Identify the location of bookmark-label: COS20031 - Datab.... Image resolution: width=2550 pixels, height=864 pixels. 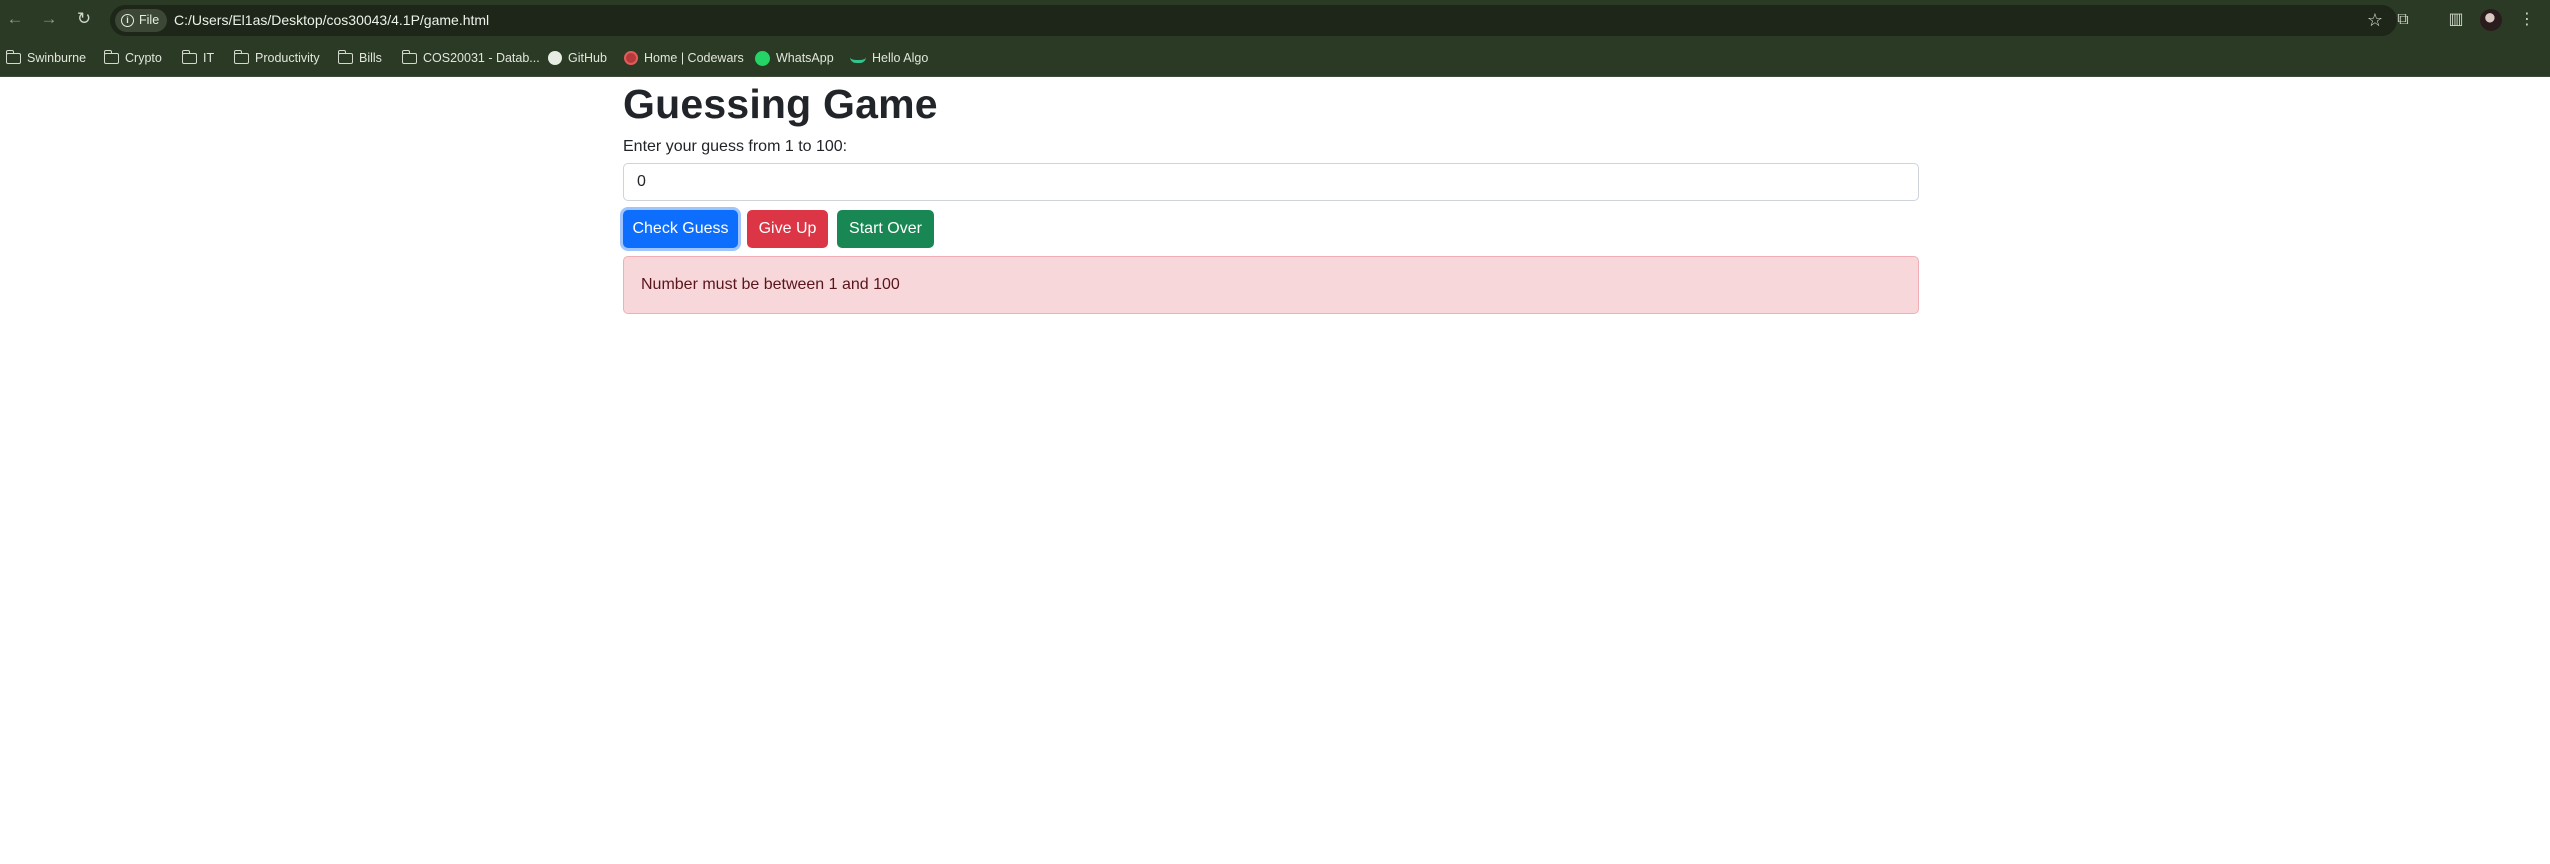
(481, 58).